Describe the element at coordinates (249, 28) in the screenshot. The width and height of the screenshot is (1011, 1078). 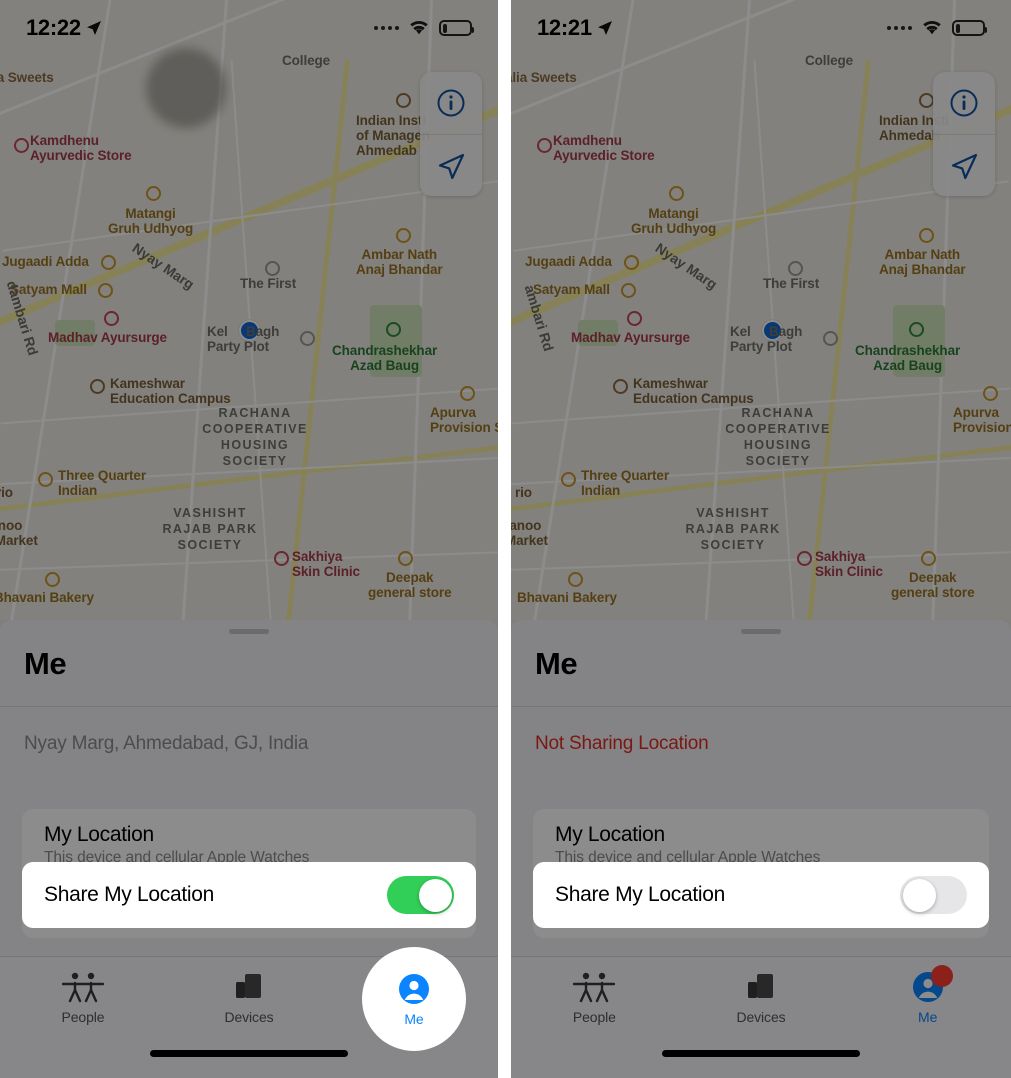
I see `status-bar: 12:22` at that location.